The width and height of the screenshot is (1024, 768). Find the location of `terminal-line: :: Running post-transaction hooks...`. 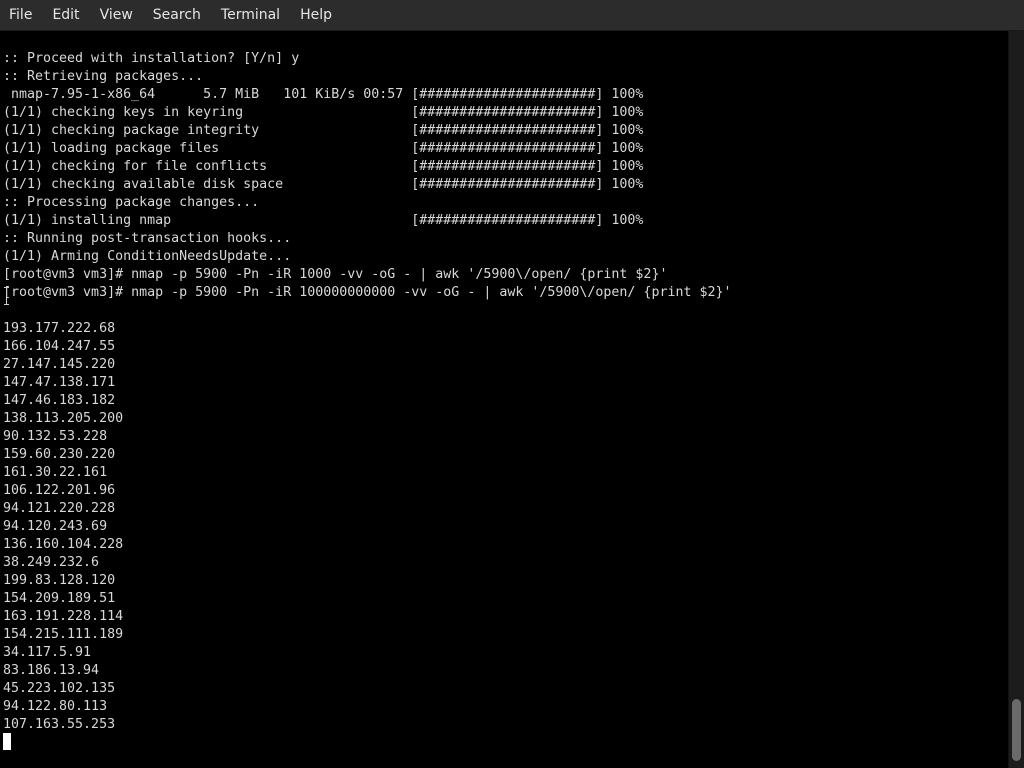

terminal-line: :: Running post-transaction hooks... is located at coordinates (147, 238).